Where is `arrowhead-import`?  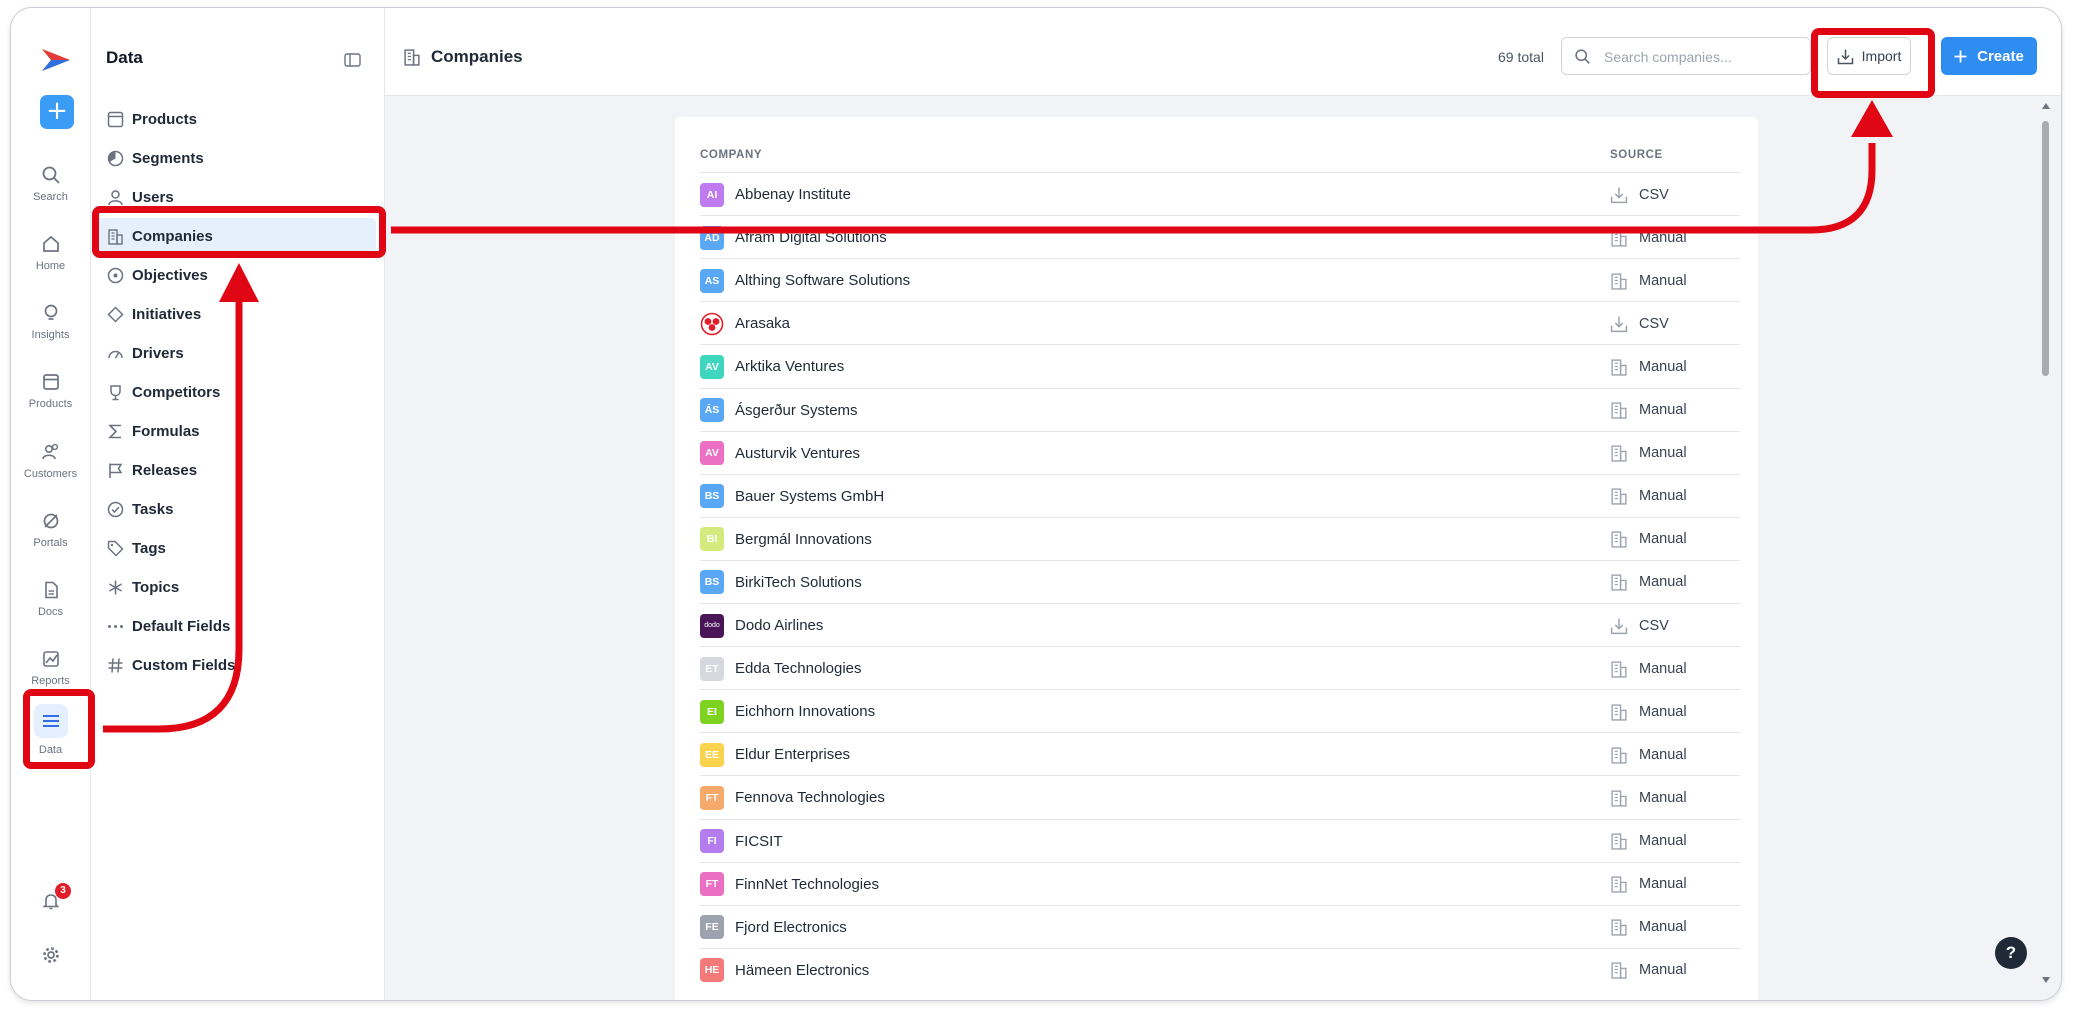 arrowhead-import is located at coordinates (1872, 118).